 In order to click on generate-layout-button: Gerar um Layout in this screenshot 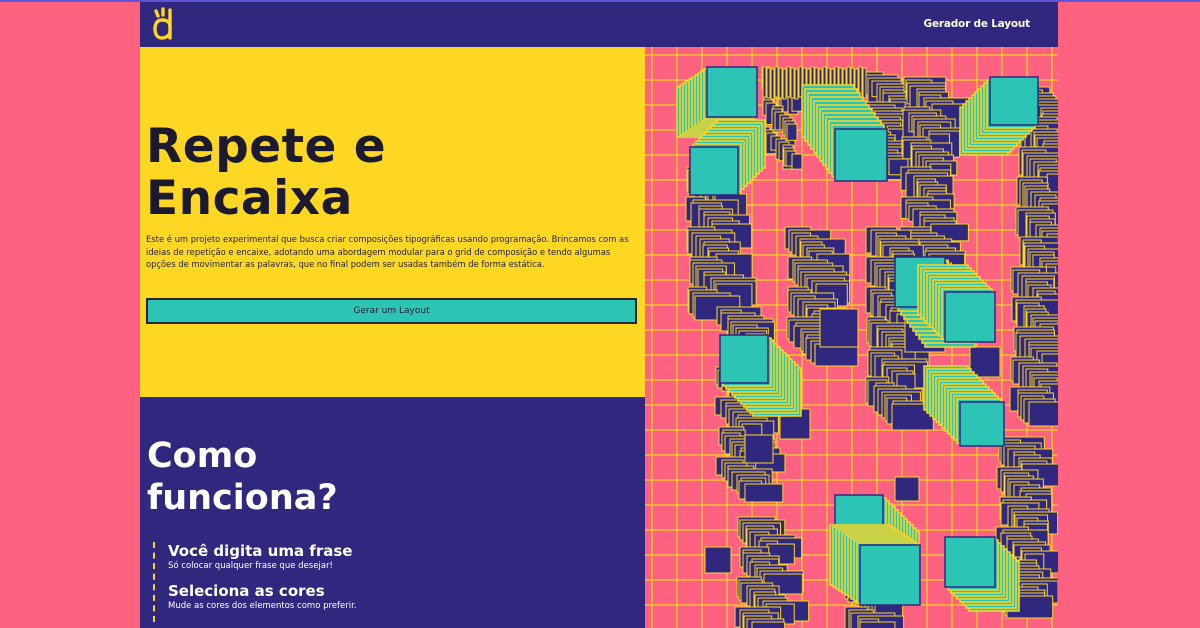, I will do `click(391, 311)`.